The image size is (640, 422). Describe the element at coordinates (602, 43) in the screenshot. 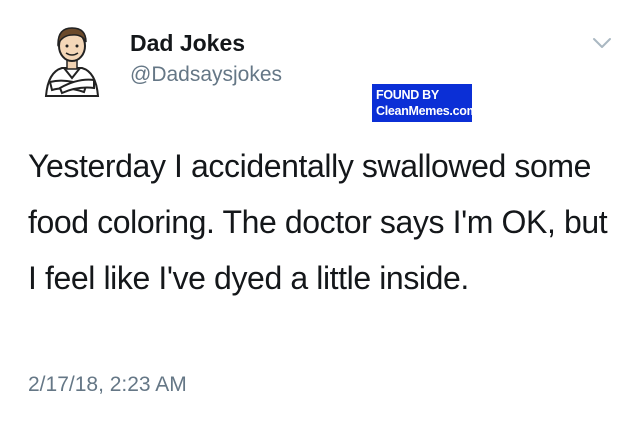

I see `chevron-down-icon` at that location.